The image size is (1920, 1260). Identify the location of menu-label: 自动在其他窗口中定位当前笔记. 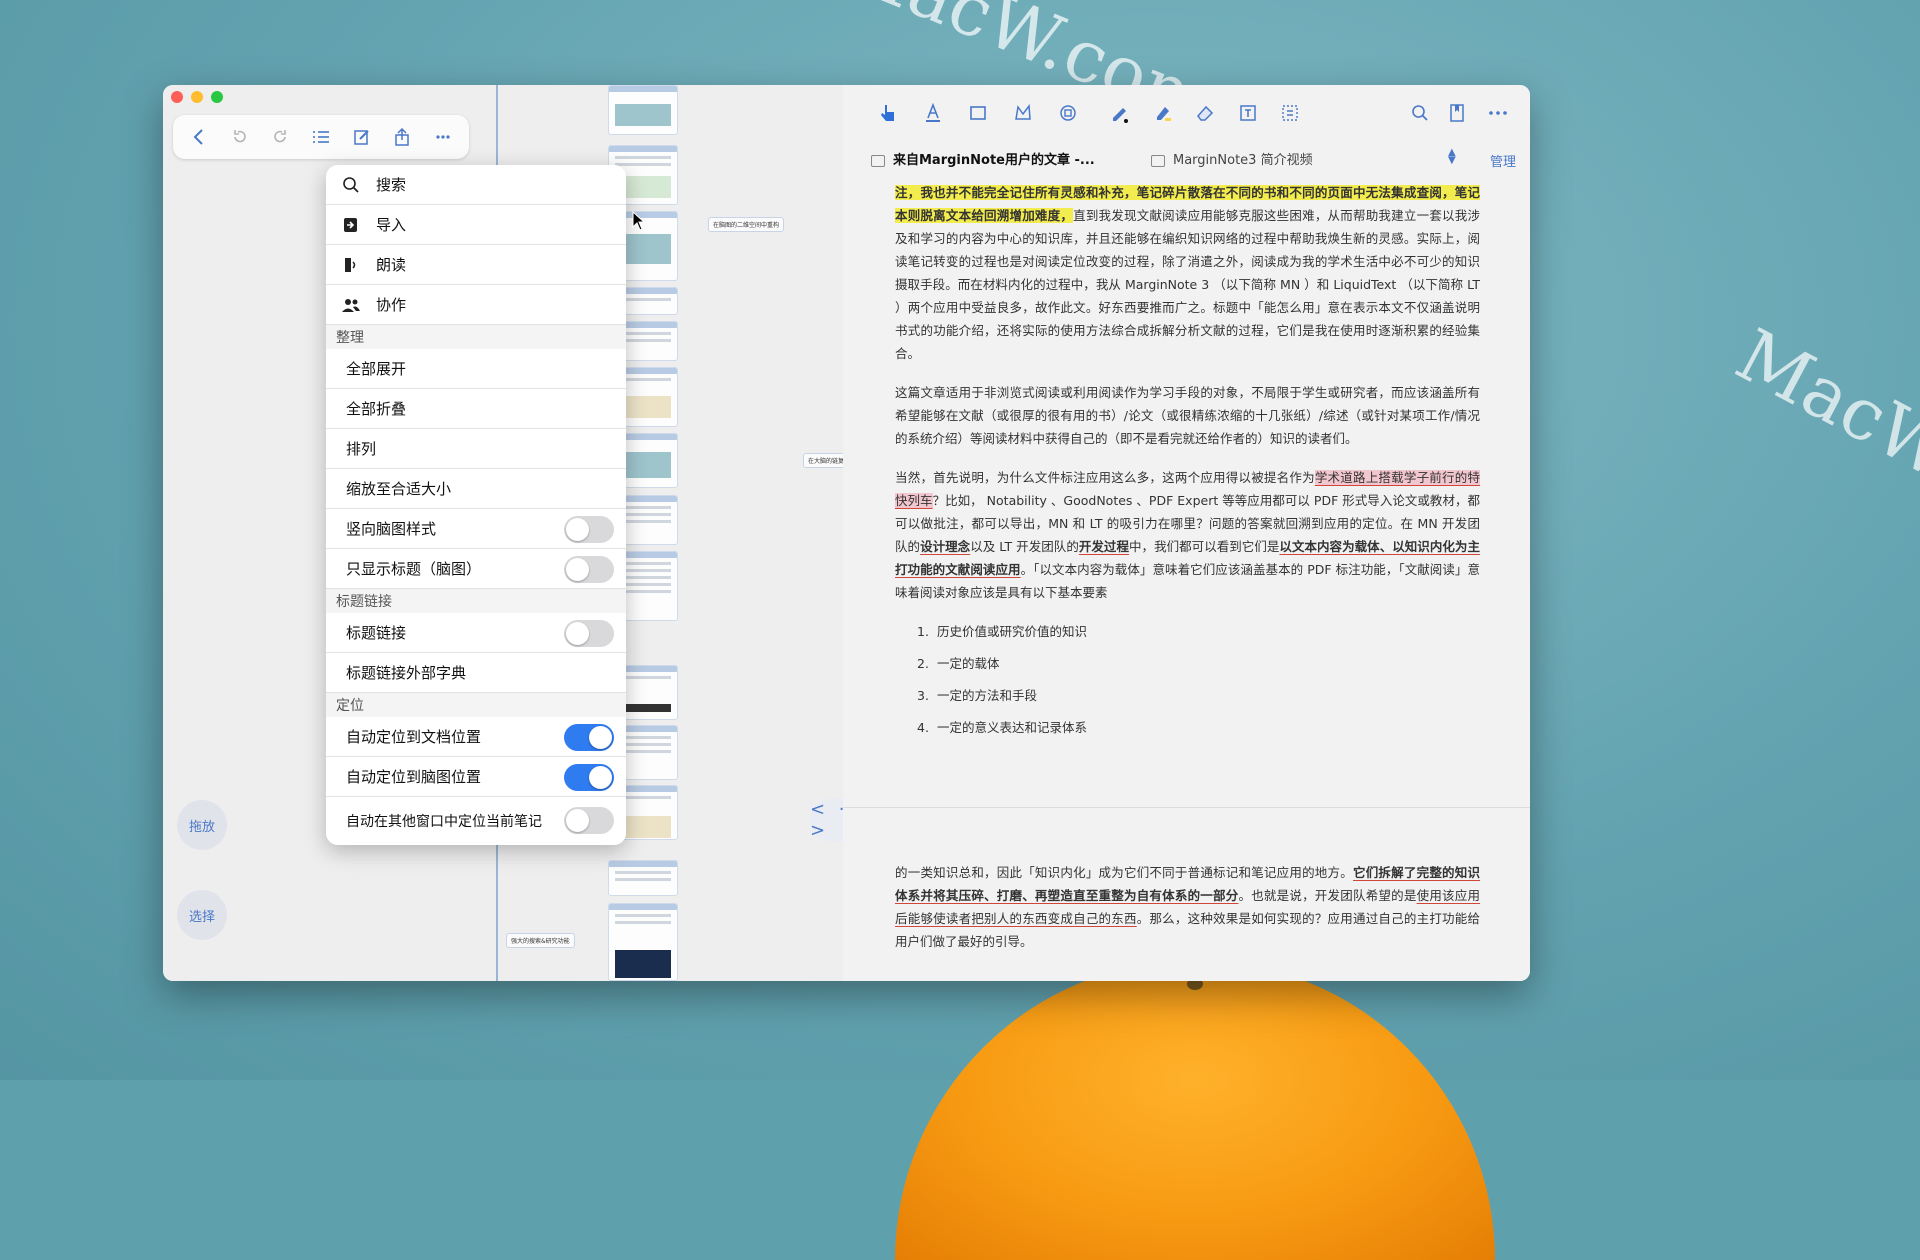
(444, 822).